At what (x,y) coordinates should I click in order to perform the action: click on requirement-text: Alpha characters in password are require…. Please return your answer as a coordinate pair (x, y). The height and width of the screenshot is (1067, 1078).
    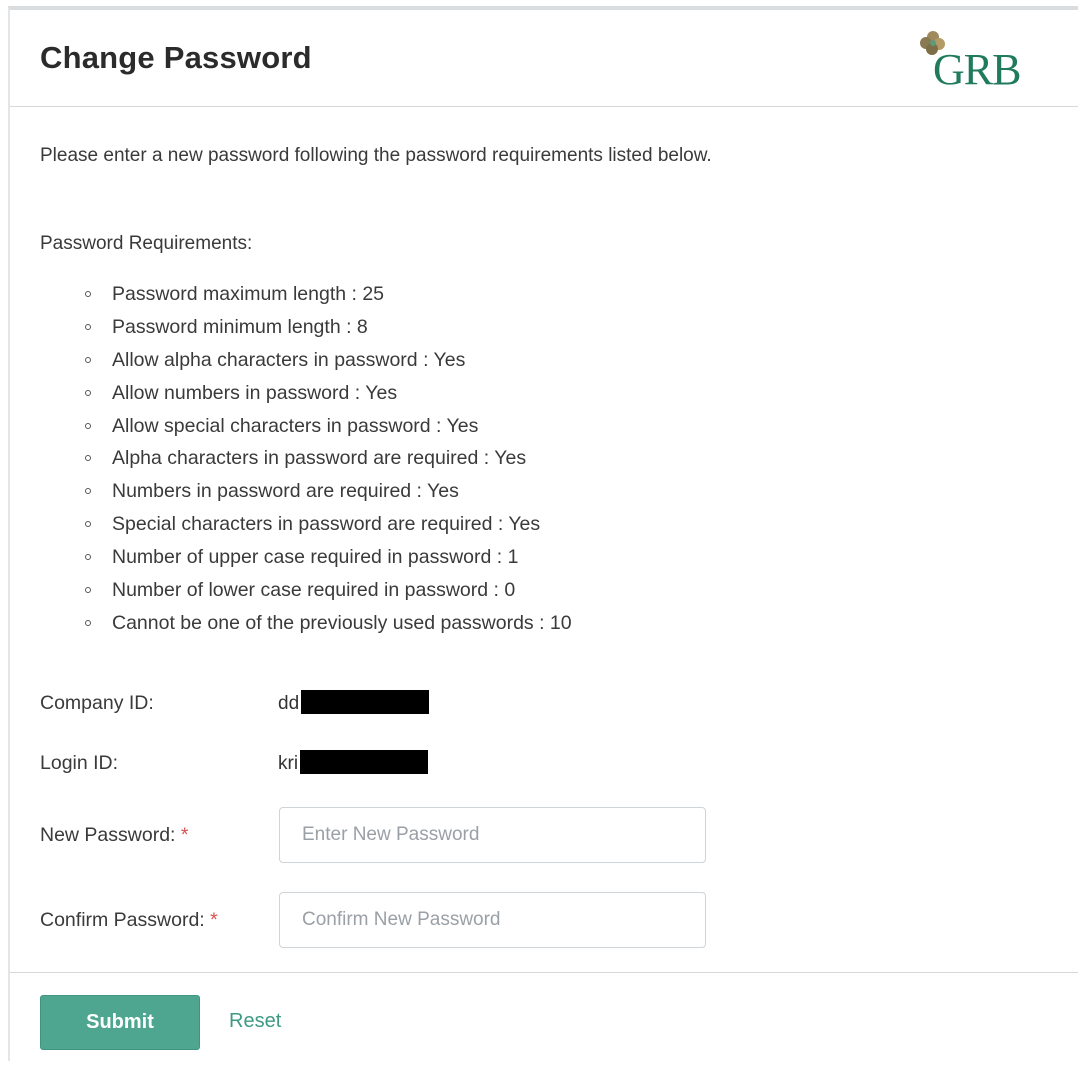
    Looking at the image, I should click on (319, 458).